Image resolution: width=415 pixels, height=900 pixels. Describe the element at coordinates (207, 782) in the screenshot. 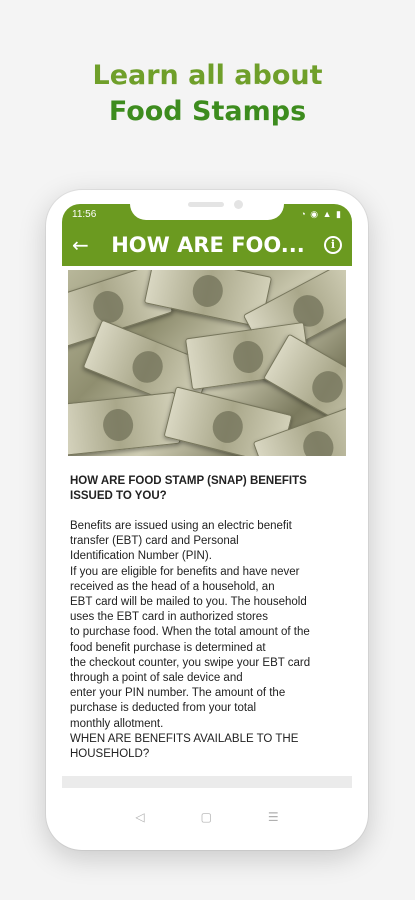

I see `bottom-scroll-edge` at that location.